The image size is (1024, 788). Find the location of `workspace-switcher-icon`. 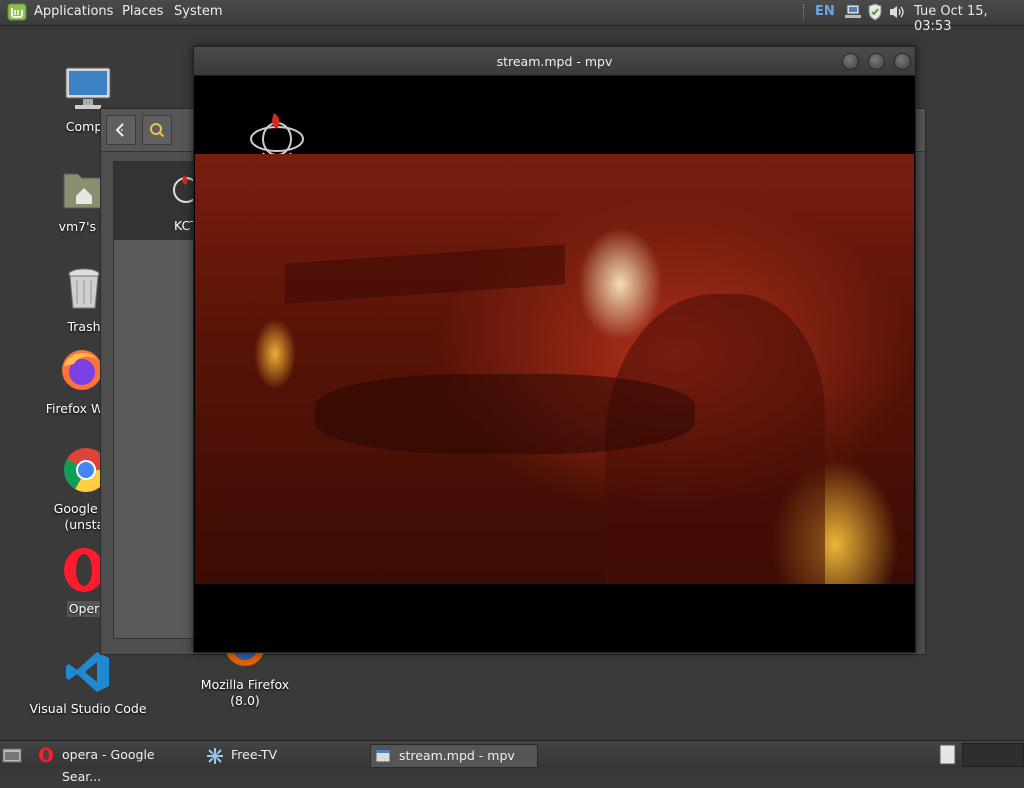

workspace-switcher-icon is located at coordinates (948, 755).